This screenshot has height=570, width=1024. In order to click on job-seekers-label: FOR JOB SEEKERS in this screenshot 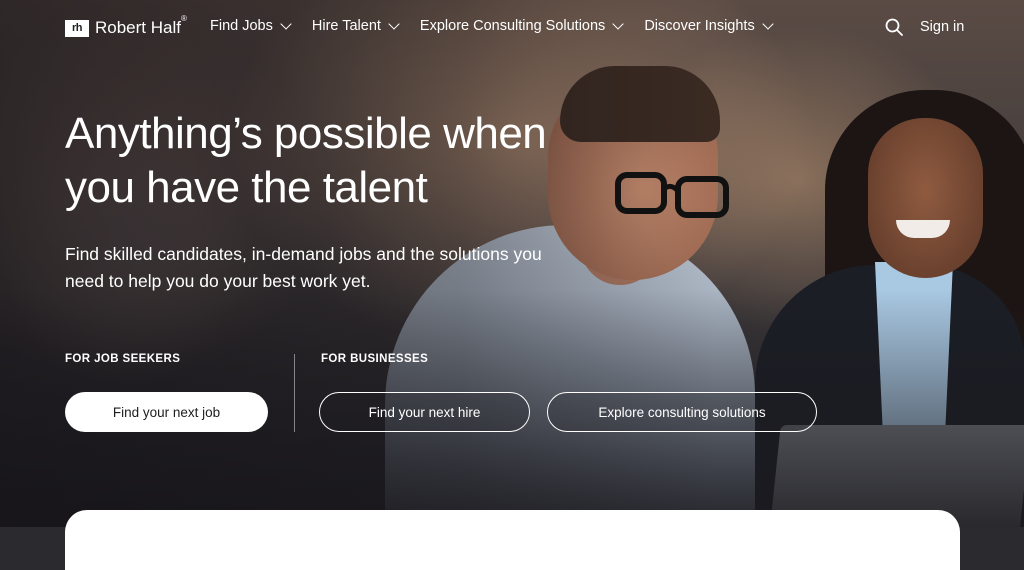, I will do `click(123, 359)`.